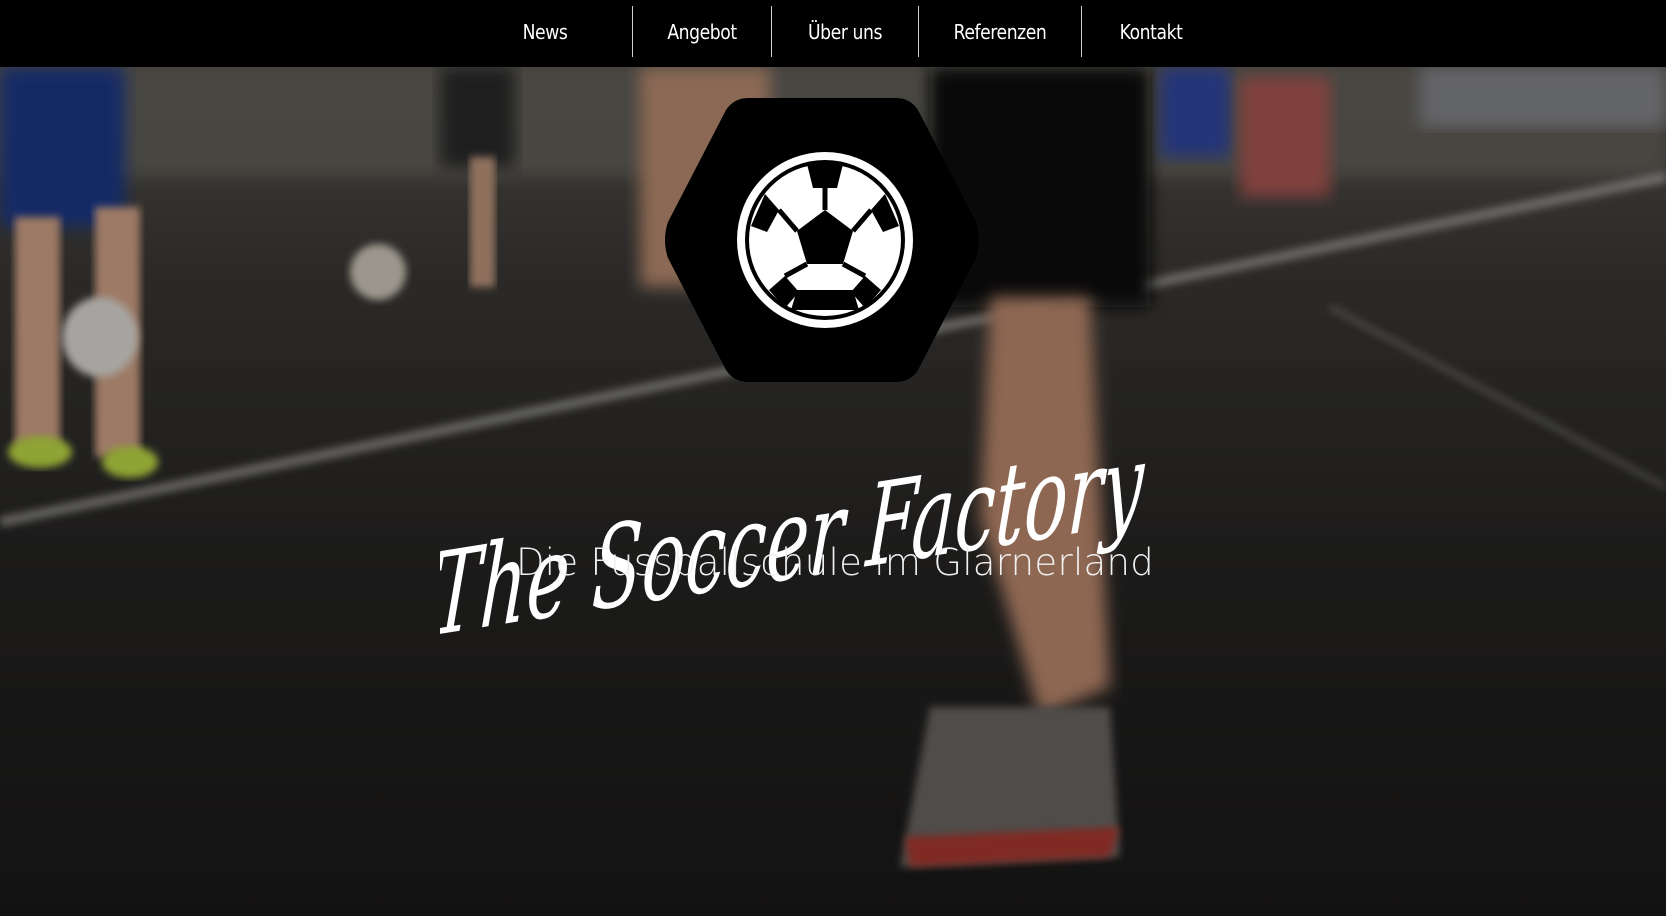 The width and height of the screenshot is (1666, 916). I want to click on nav-item-kontakt: Kontakt, so click(1151, 31).